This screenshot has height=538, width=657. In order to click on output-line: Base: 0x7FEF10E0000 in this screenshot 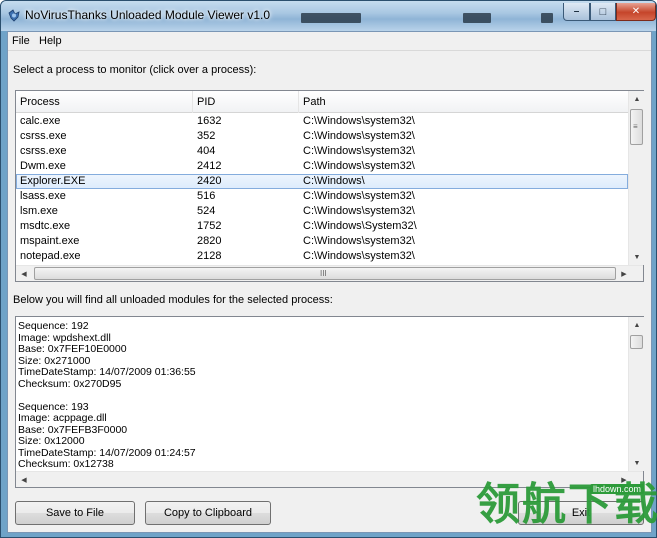, I will do `click(72, 349)`.